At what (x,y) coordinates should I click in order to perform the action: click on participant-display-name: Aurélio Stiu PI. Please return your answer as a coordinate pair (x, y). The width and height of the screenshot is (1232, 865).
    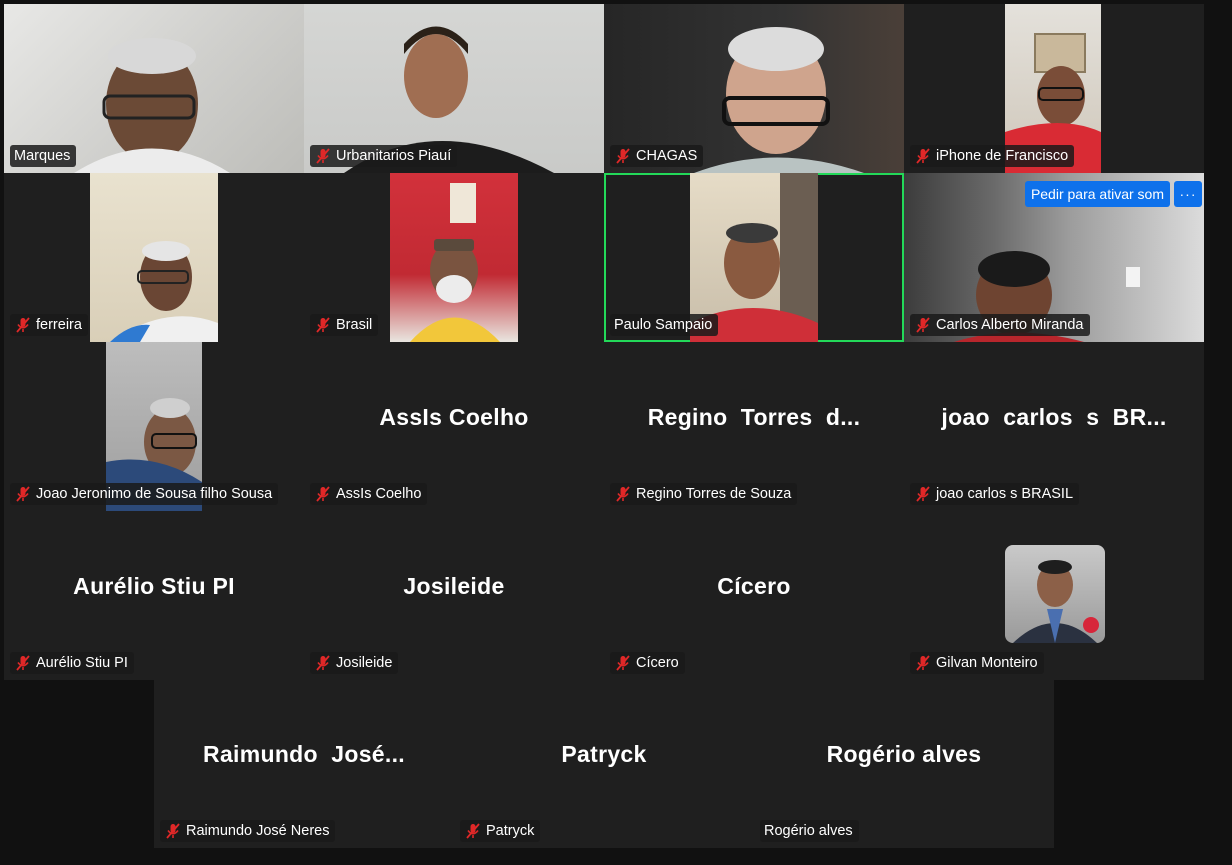
    Looking at the image, I should click on (154, 586).